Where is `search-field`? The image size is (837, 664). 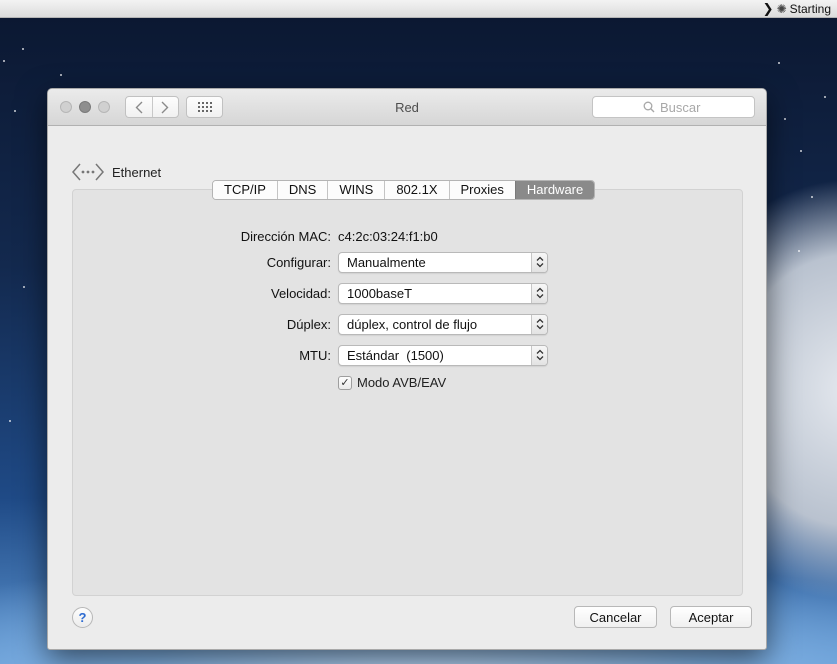 search-field is located at coordinates (673, 107).